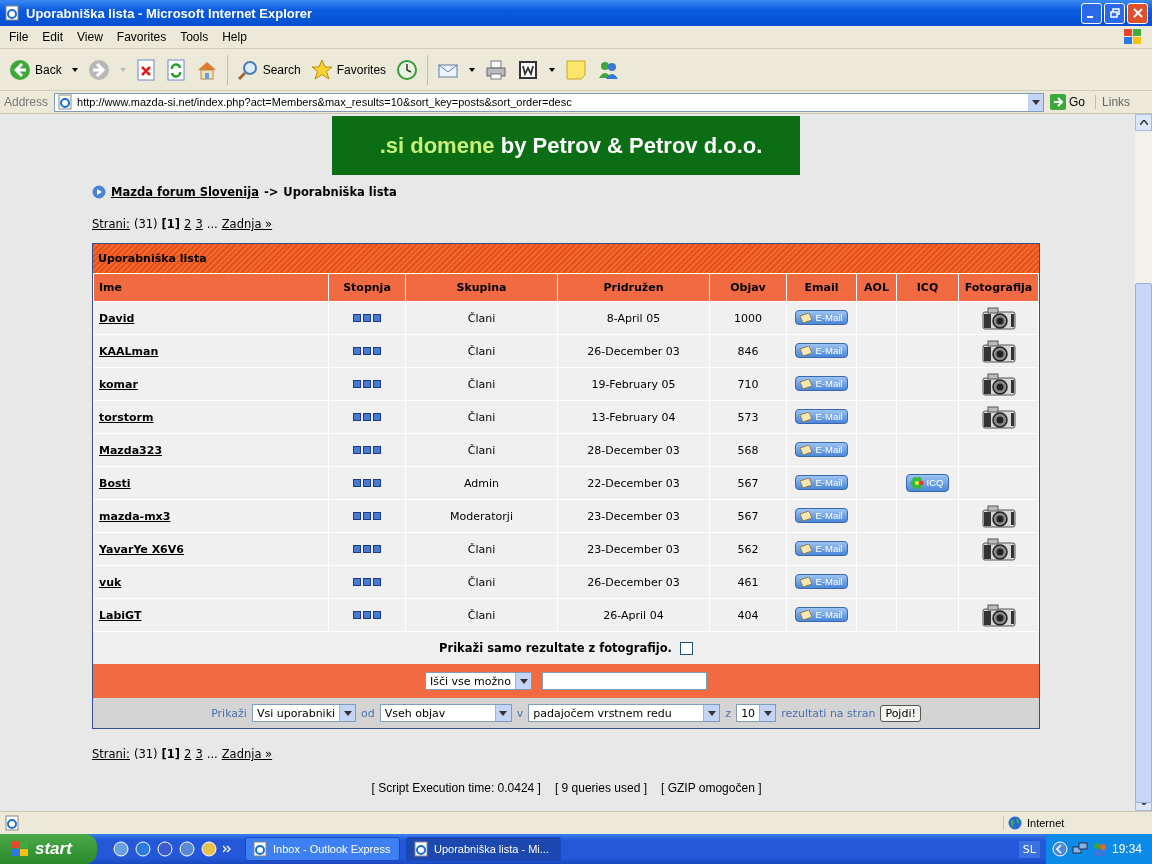  What do you see at coordinates (247, 69) in the screenshot?
I see `search-icon` at bounding box center [247, 69].